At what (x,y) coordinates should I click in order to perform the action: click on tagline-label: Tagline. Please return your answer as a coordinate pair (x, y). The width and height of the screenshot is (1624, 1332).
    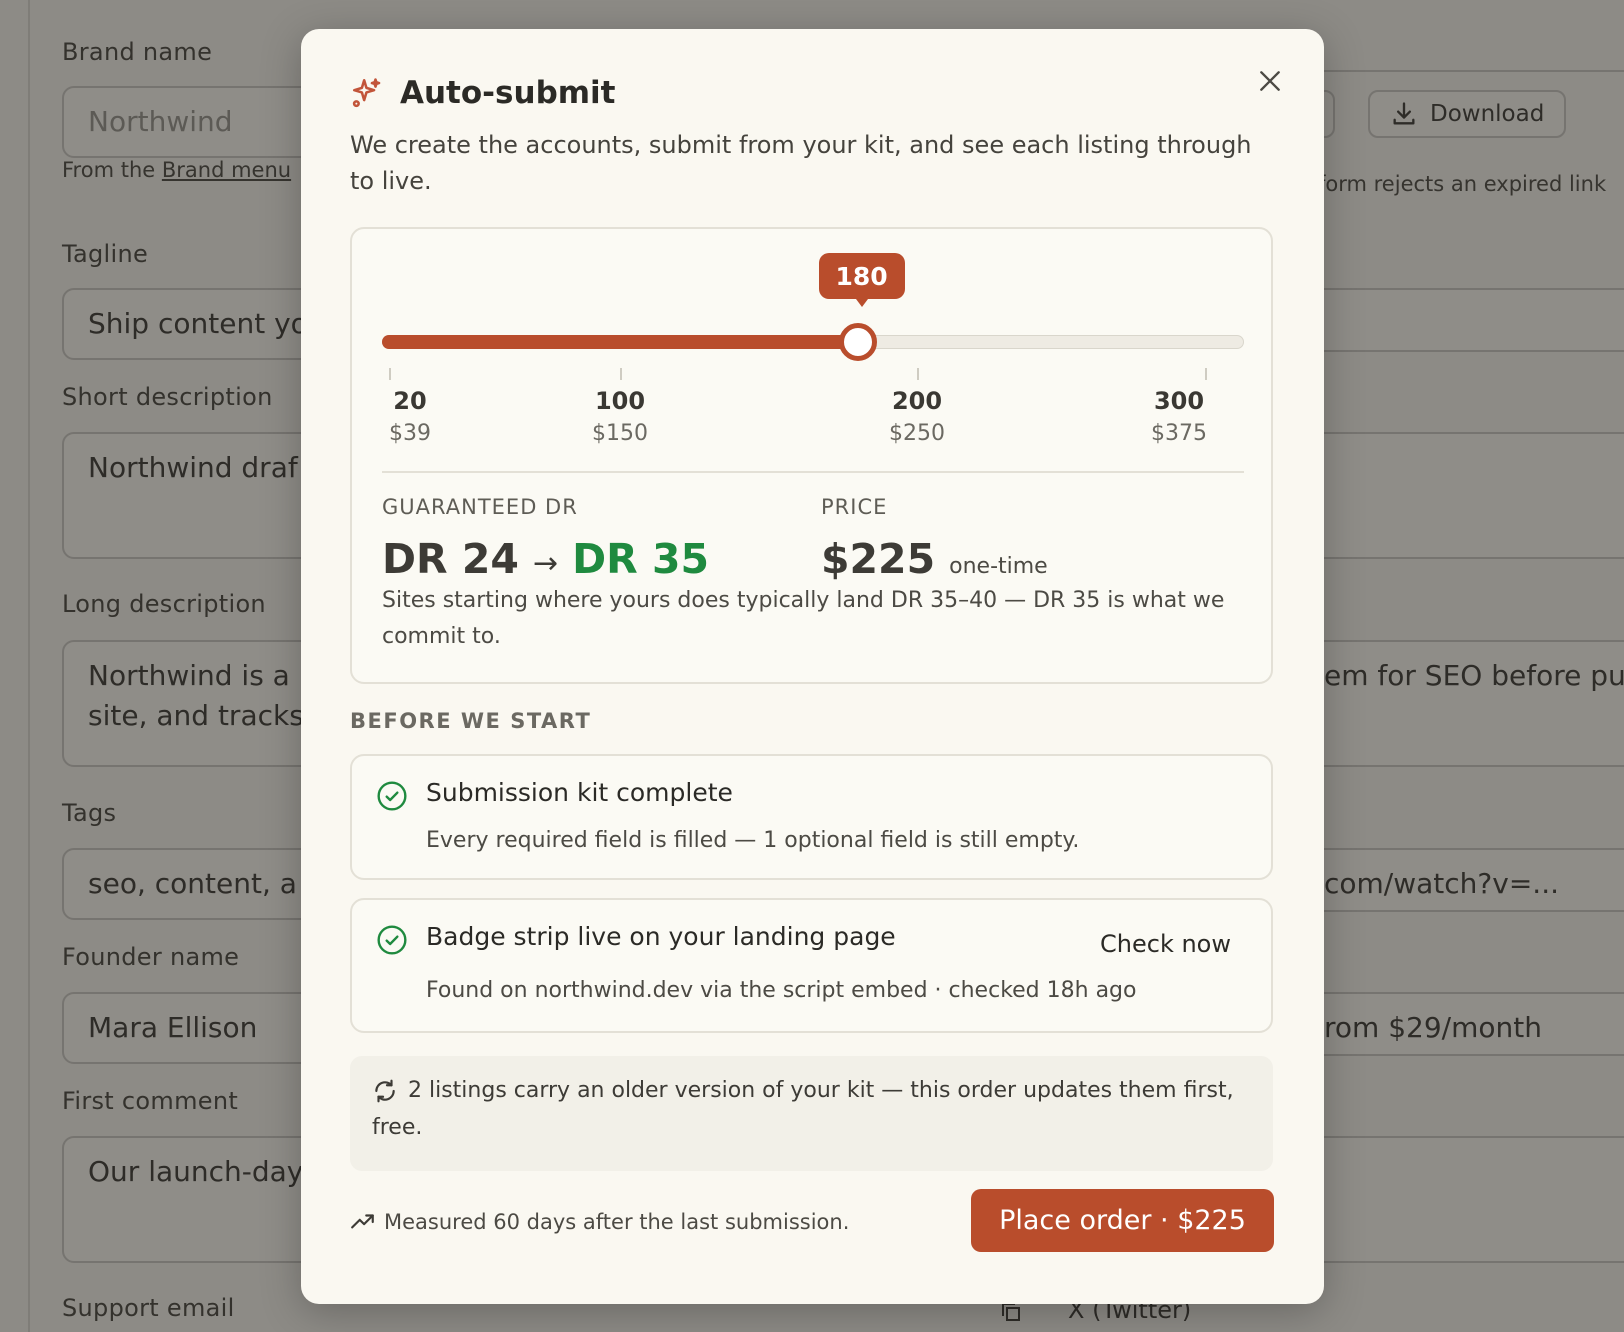
    Looking at the image, I should click on (105, 254).